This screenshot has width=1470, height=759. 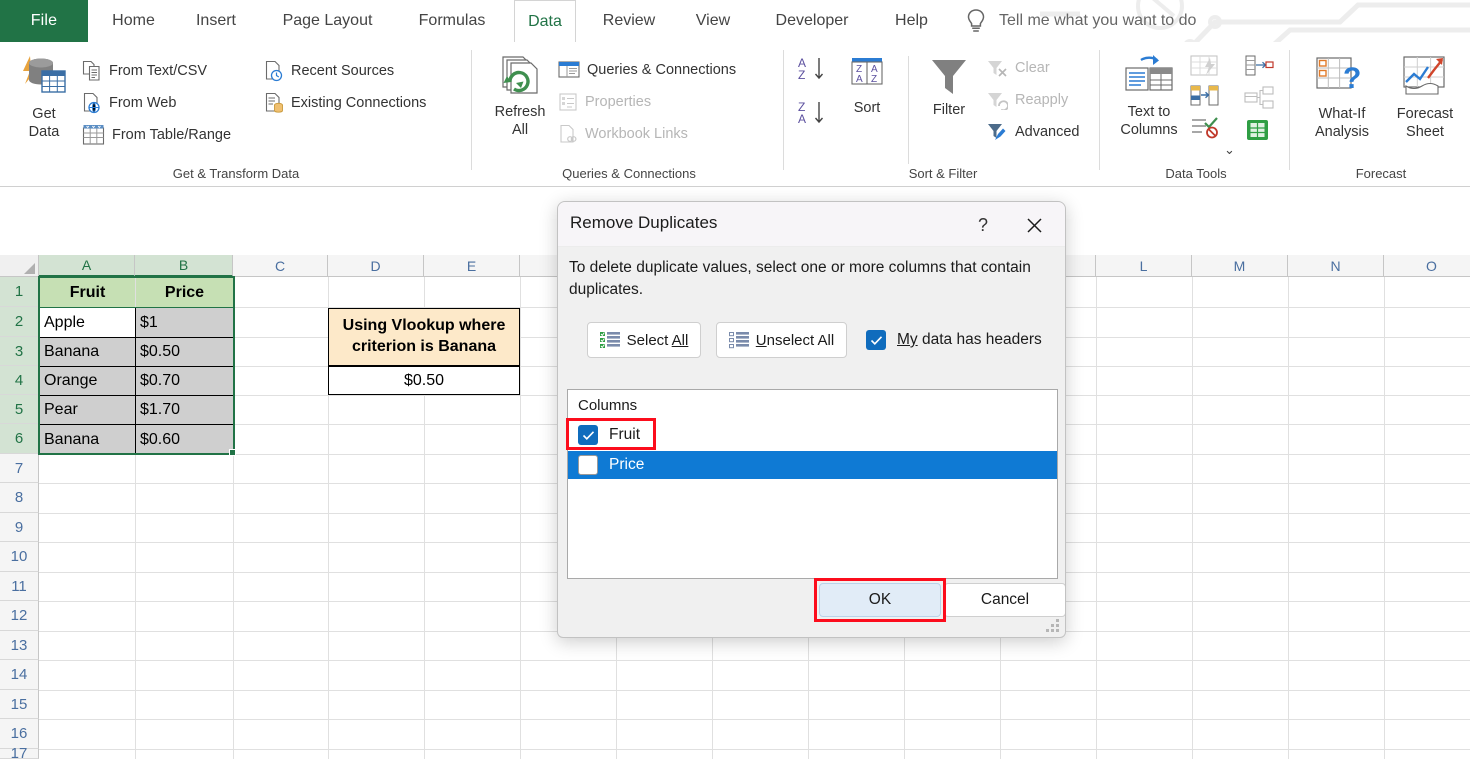 What do you see at coordinates (184, 410) in the screenshot?
I see `cell-B5: $1.70` at bounding box center [184, 410].